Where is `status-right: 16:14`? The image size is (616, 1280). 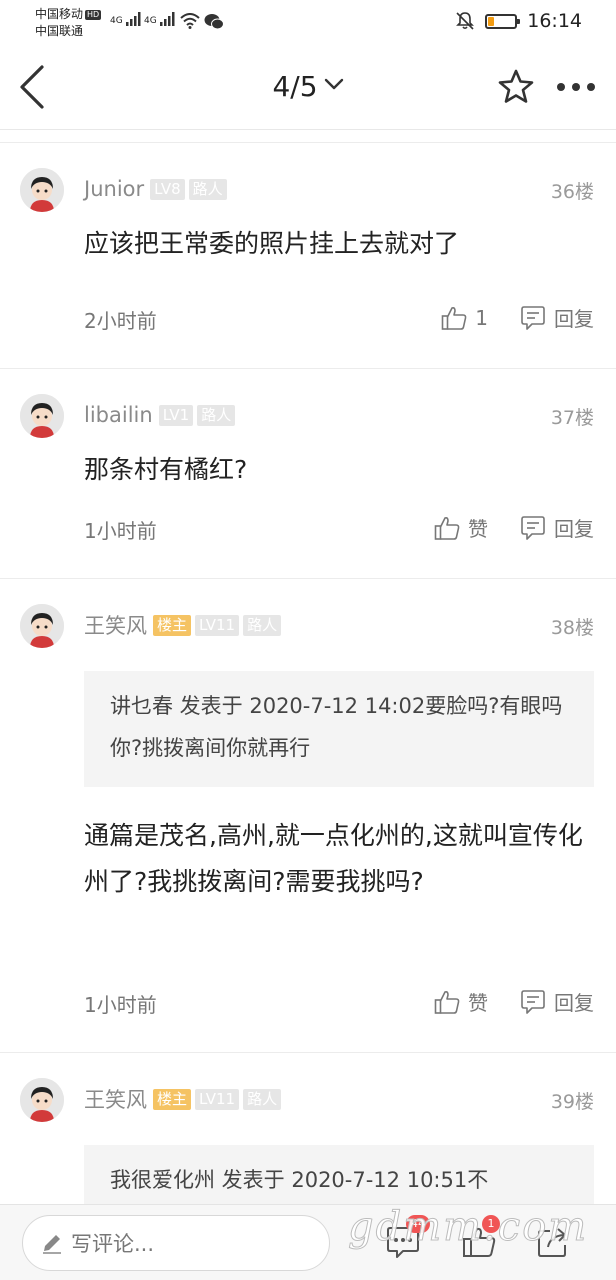
status-right: 16:14 is located at coordinates (518, 21).